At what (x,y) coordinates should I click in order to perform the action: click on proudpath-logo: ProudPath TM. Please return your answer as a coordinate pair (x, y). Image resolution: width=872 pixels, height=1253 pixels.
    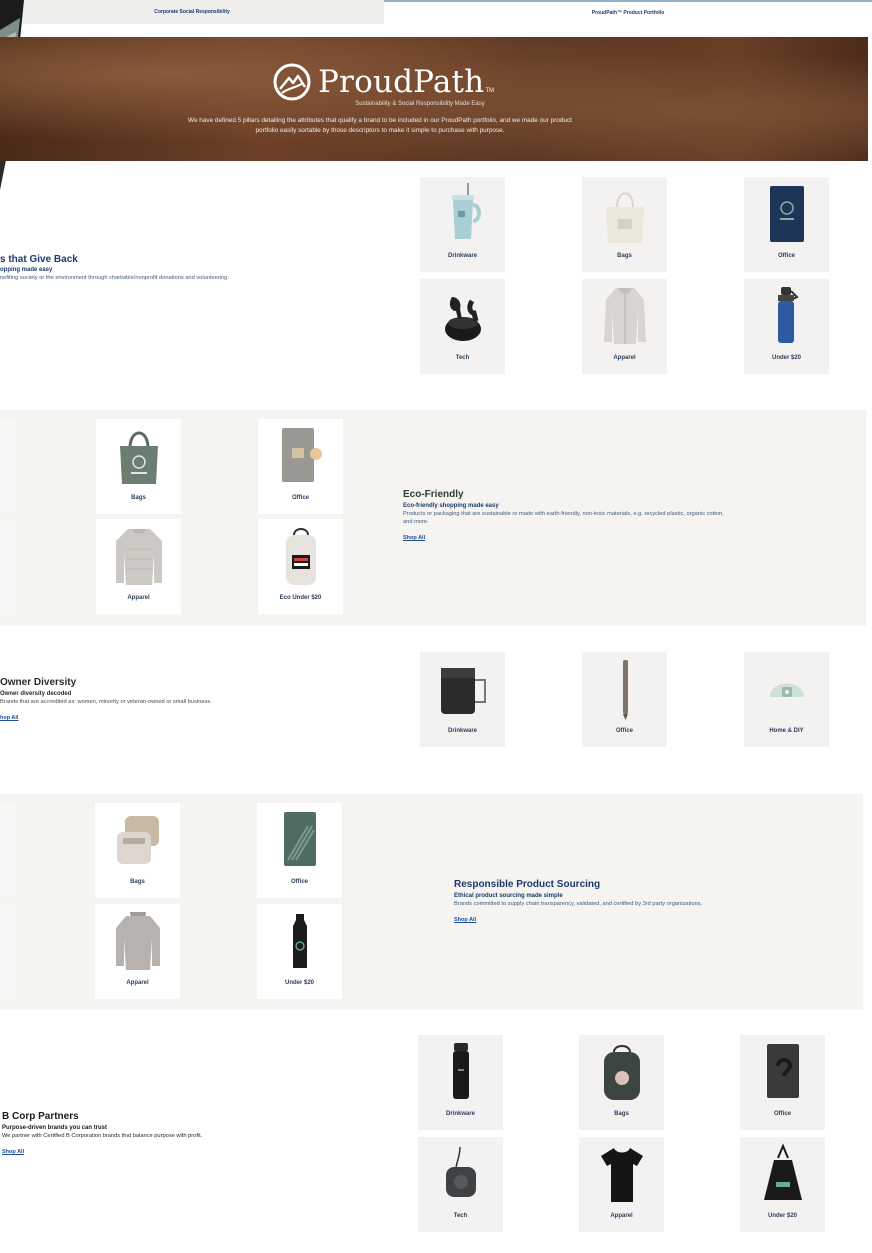
    Looking at the image, I should click on (383, 82).